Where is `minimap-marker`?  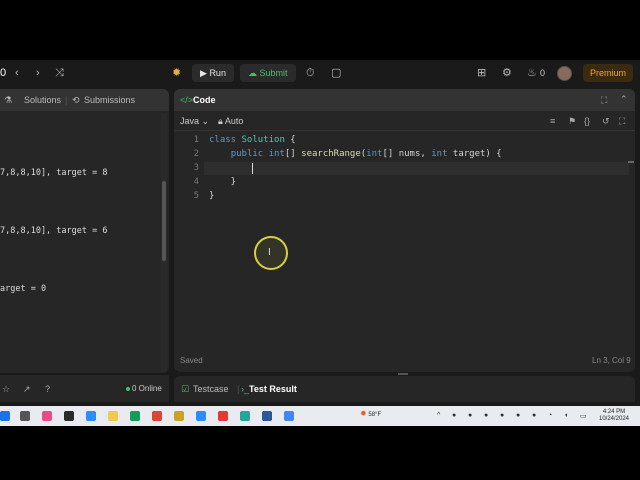
minimap-marker is located at coordinates (631, 162).